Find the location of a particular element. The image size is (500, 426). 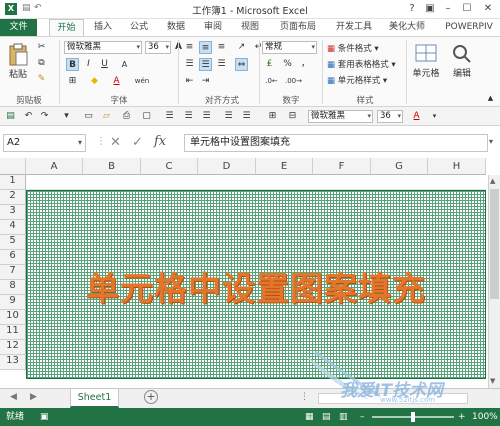

orientation-icon: ↗ is located at coordinates (241, 47).